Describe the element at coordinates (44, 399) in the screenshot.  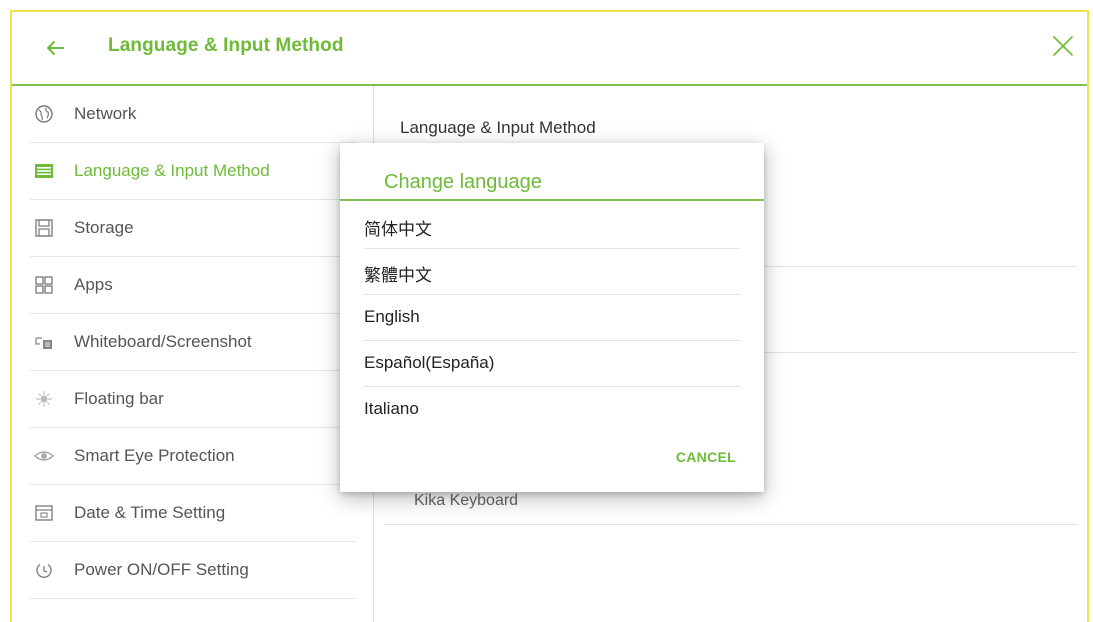
I see `floating-bar-icon` at that location.